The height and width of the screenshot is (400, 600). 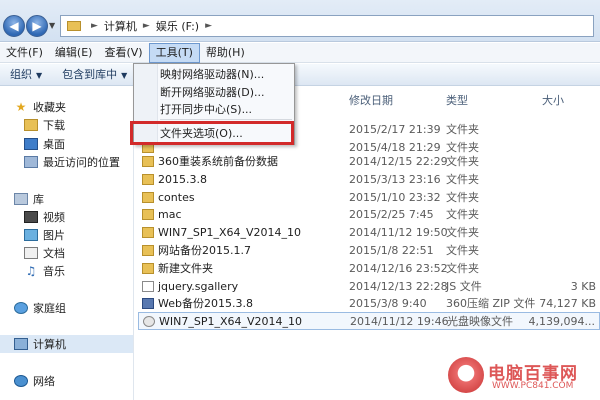 I want to click on menu-bar: 文件(F) 编辑(E) 查看(V) 工具(T) 帮助(H), so click(x=300, y=52).